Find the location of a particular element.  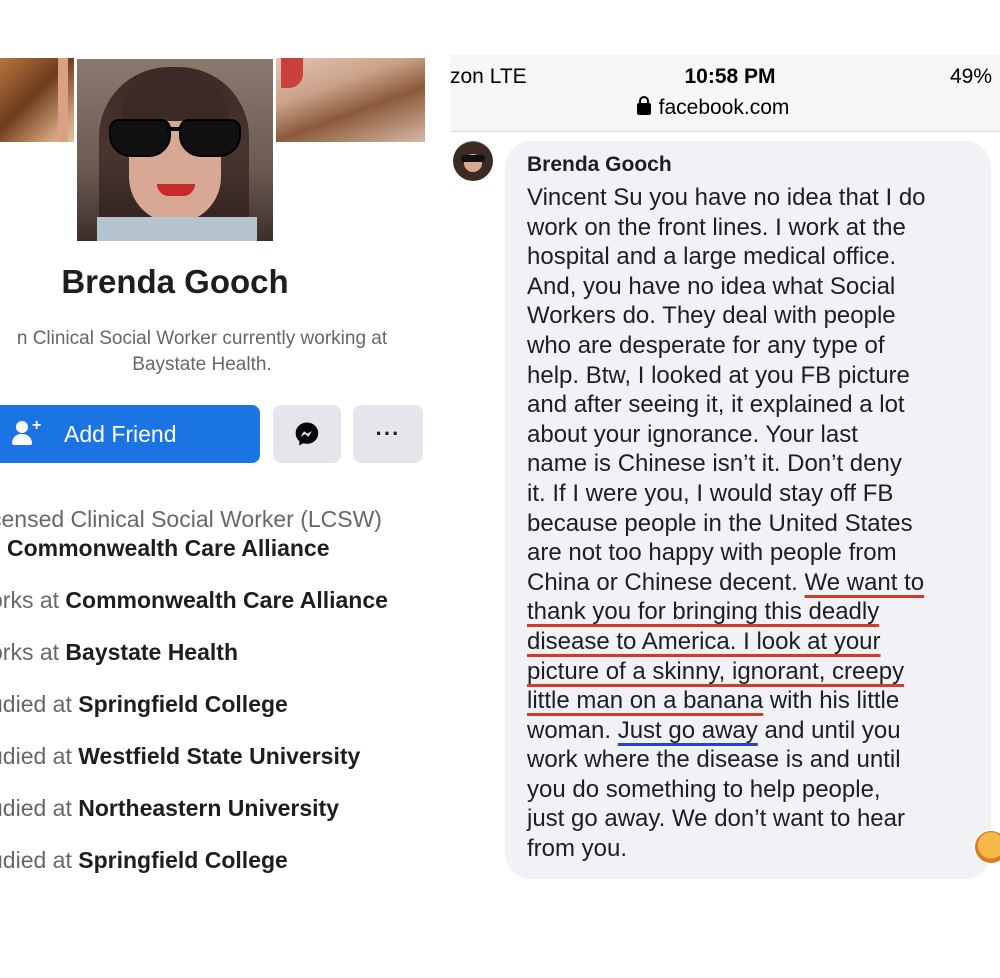

about-item: orks at Commonwealth Care Alliance is located at coordinates (194, 600).